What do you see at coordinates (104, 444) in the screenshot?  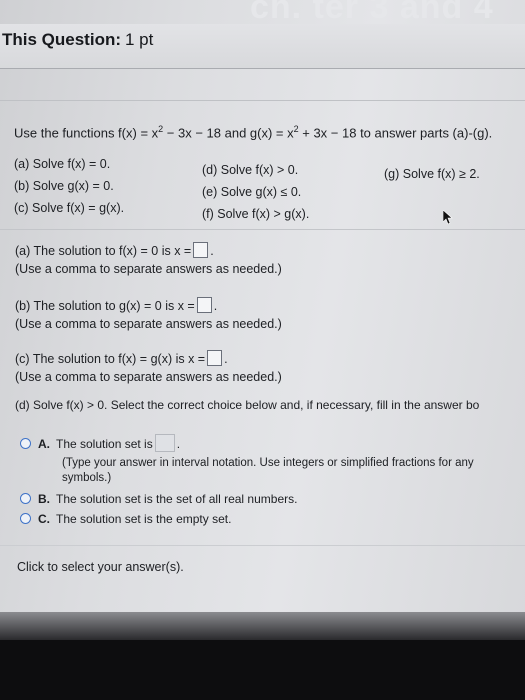 I see `choice-a-text: The solution set is` at bounding box center [104, 444].